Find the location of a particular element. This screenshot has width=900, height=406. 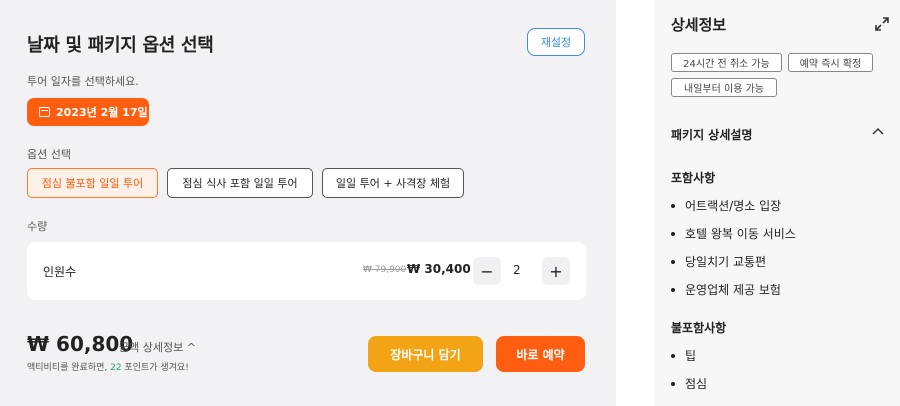

list-item-label: 당일치기 교통편 is located at coordinates (726, 262).